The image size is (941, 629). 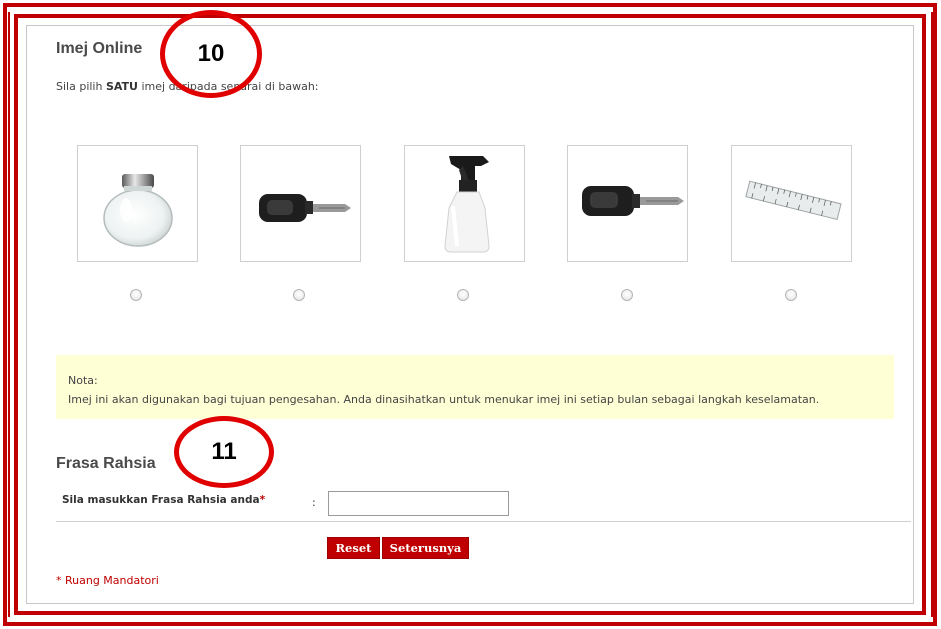 What do you see at coordinates (418, 503) in the screenshot?
I see `secret-phrase-input` at bounding box center [418, 503].